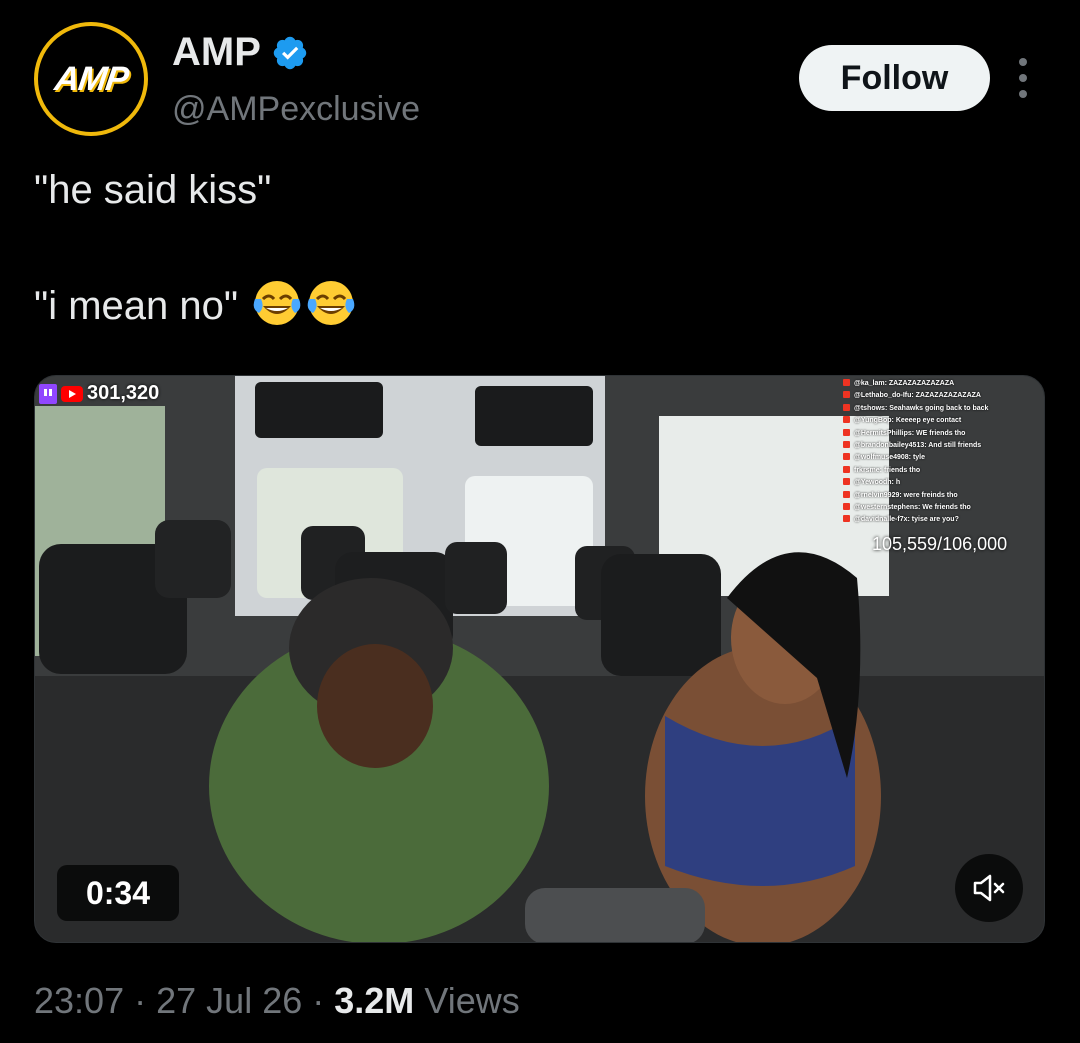  I want to click on more-options-icon, so click(1023, 78).